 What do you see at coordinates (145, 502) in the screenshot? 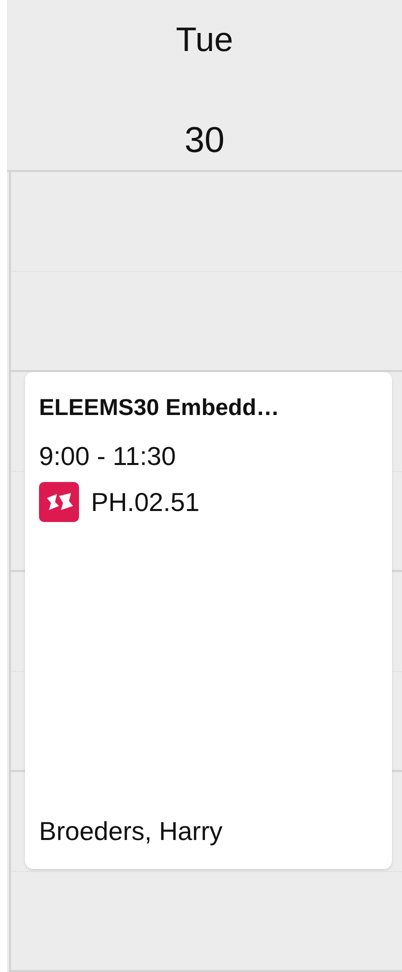
I see `event-location: PH.02.51` at bounding box center [145, 502].